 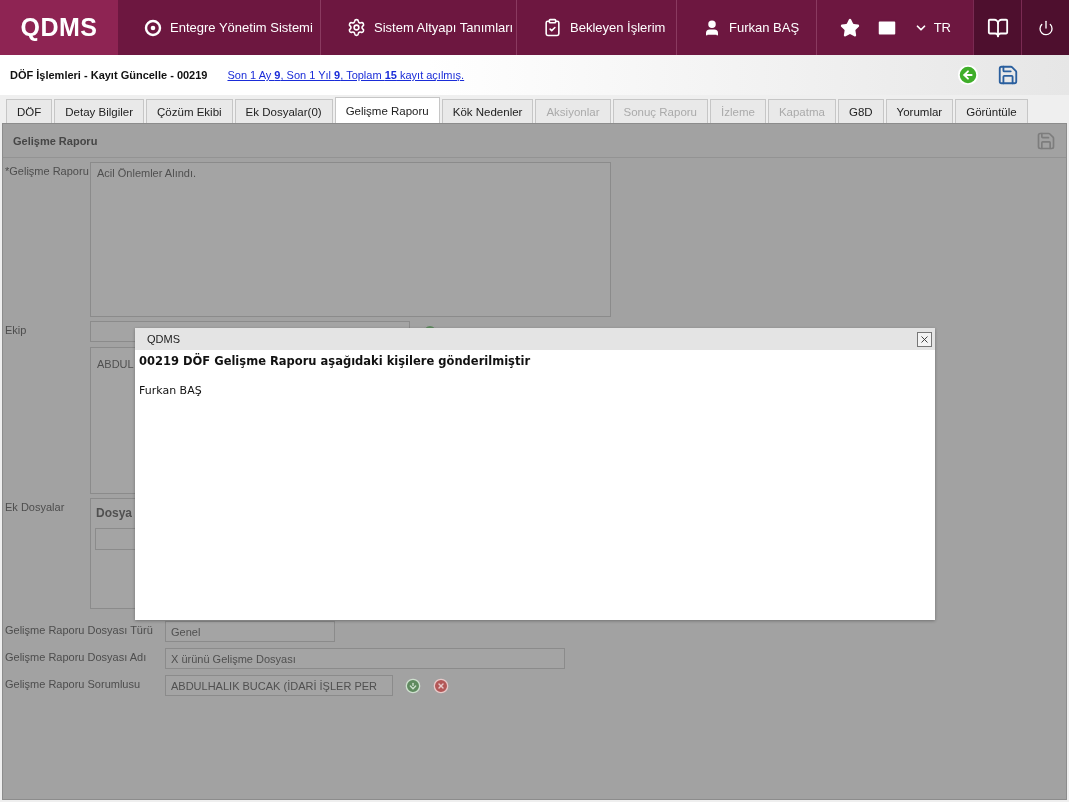 What do you see at coordinates (76, 657) in the screenshot?
I see `field-label: Gelişme Raporu Dosyası Adı` at bounding box center [76, 657].